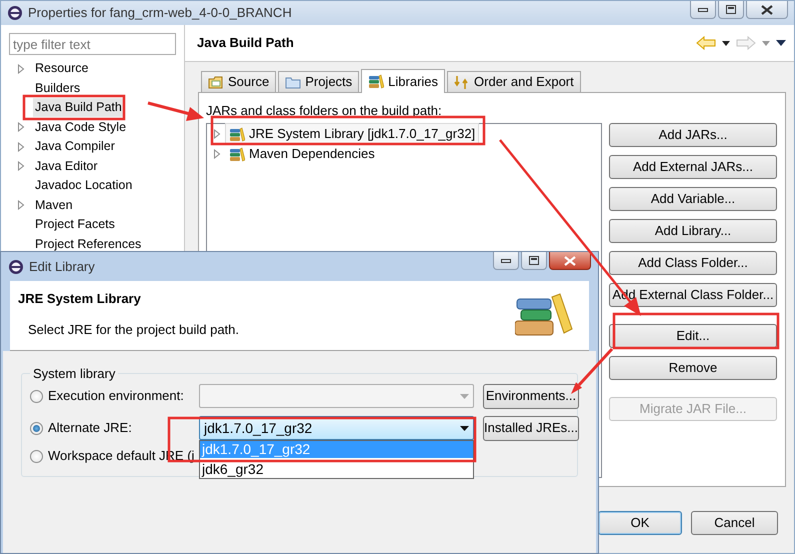 This screenshot has height=554, width=795. Describe the element at coordinates (57, 88) in the screenshot. I see `sidebar-item: Builders` at that location.